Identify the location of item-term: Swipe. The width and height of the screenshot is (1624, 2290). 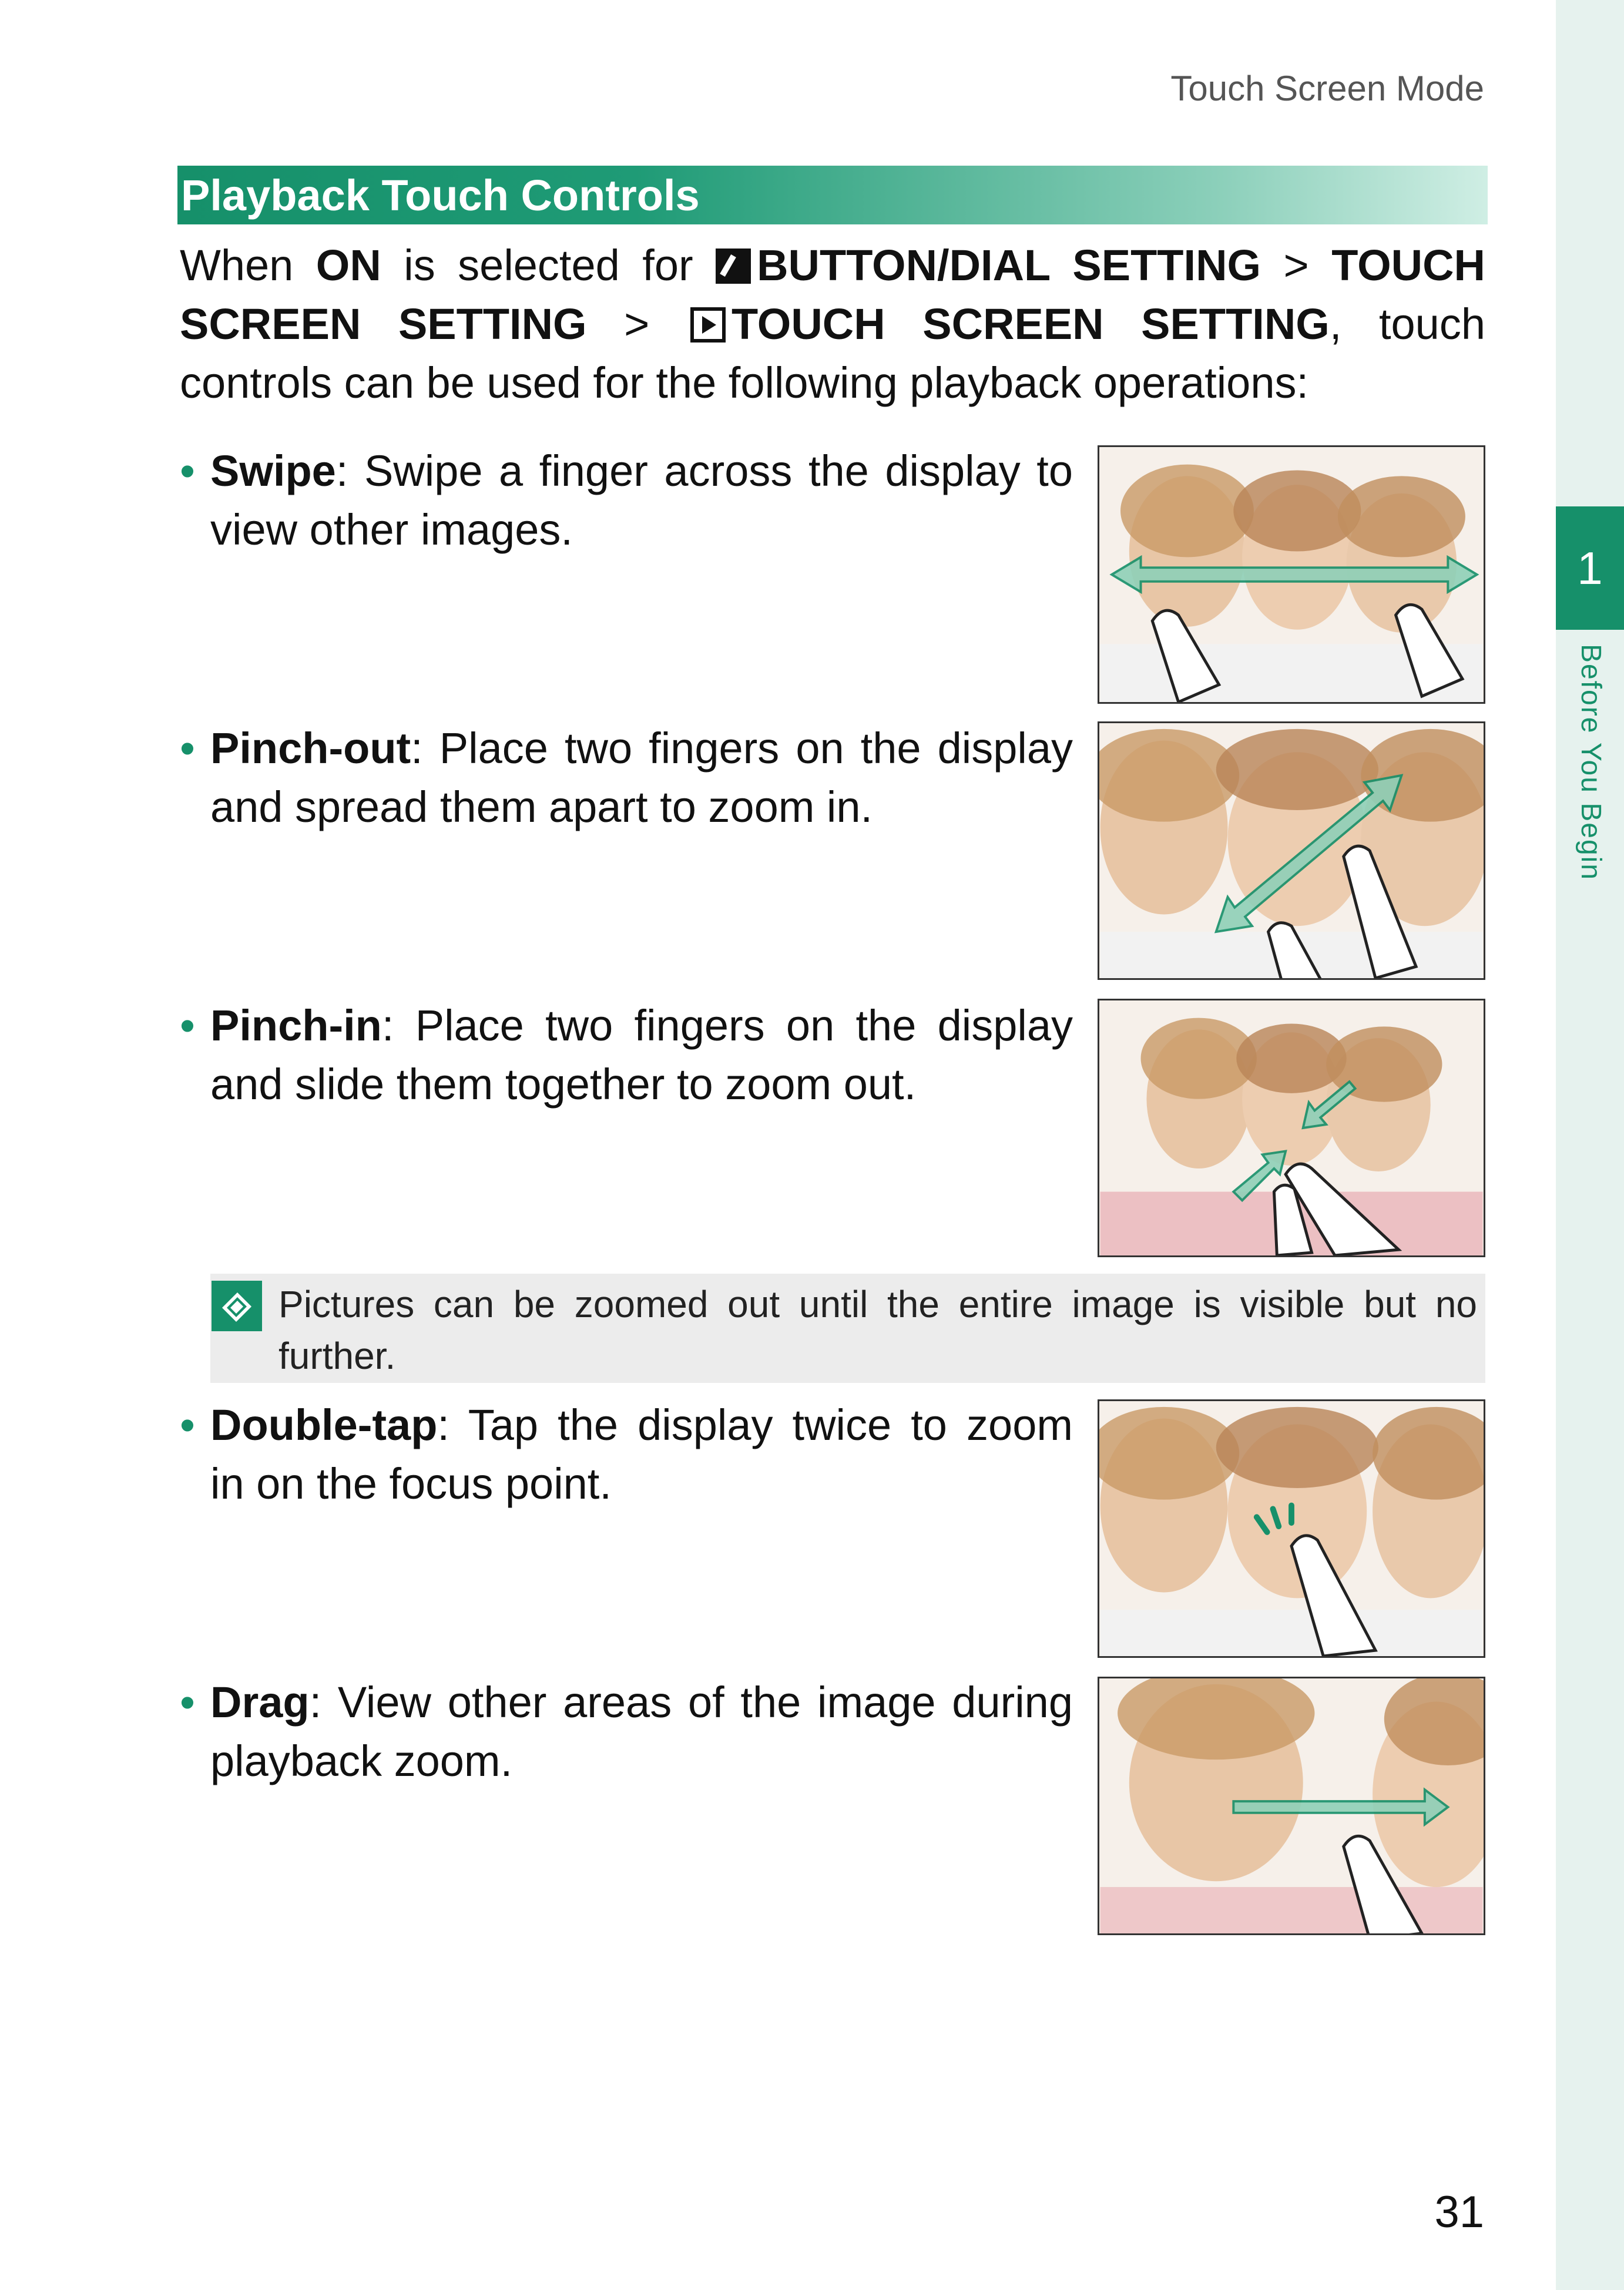
(273, 470).